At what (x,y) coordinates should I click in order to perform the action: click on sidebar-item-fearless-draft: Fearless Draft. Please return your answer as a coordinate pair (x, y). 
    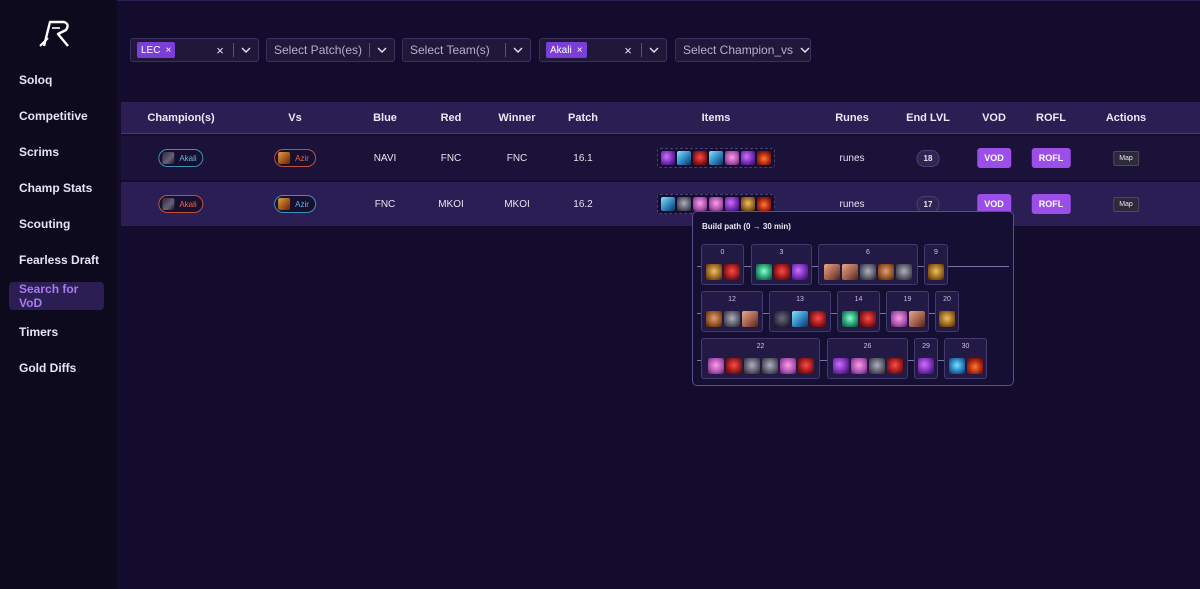
    Looking at the image, I should click on (56, 260).